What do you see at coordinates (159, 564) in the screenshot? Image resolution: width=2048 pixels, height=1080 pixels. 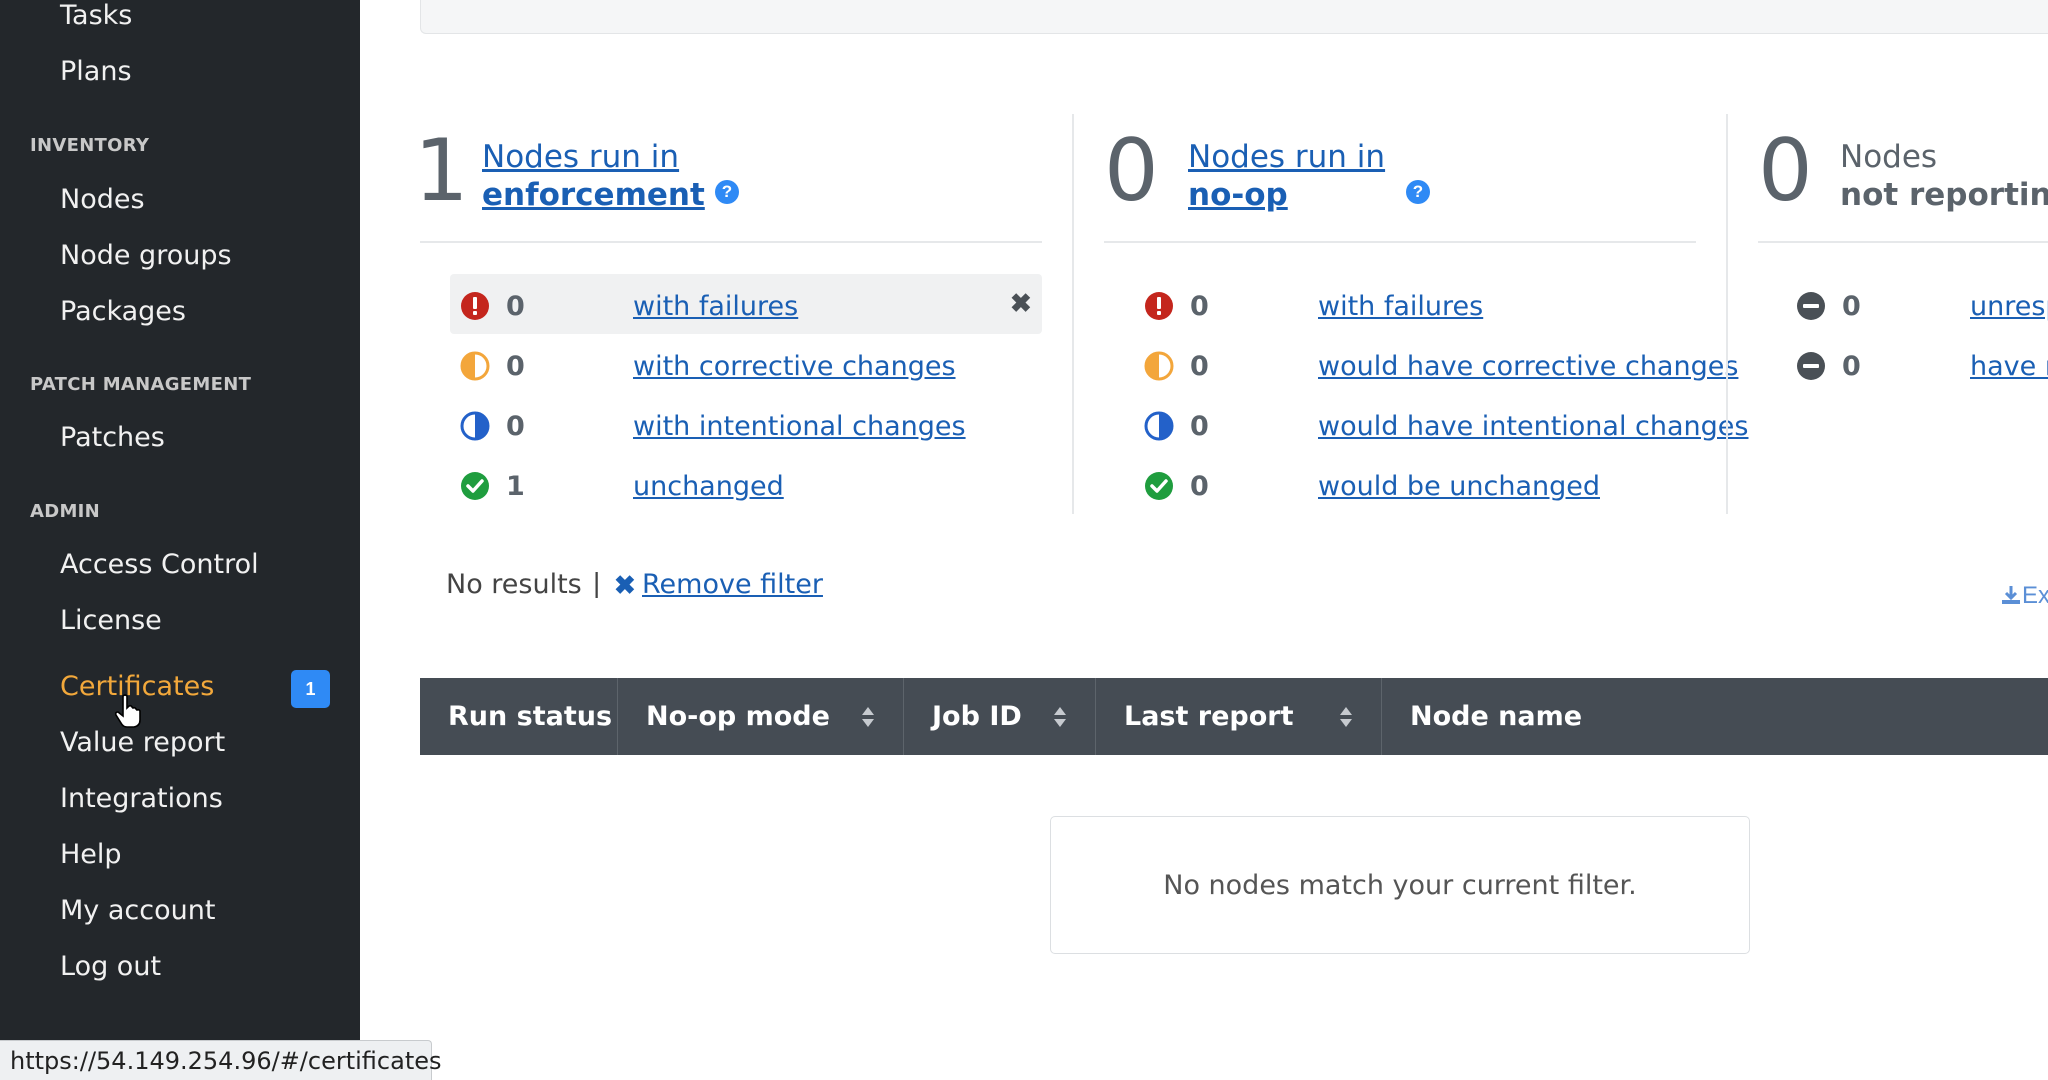 I see `sidebar-item-access-control: Access Control` at bounding box center [159, 564].